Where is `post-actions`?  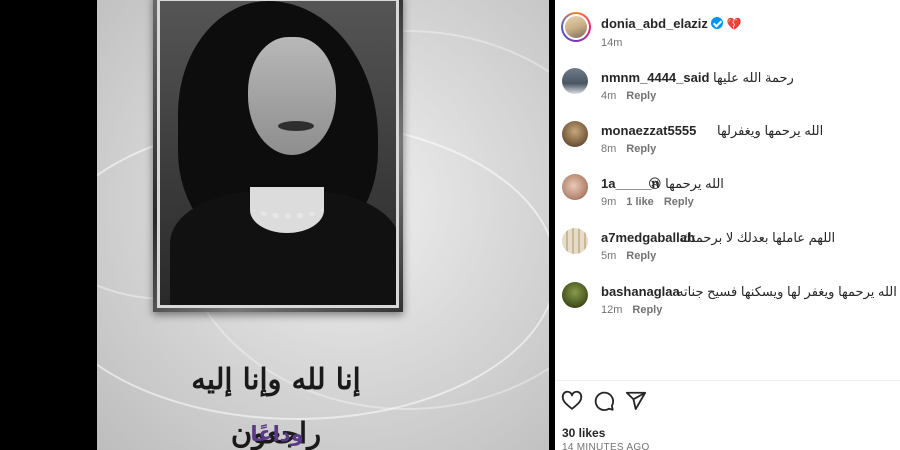
post-actions is located at coordinates (621, 402).